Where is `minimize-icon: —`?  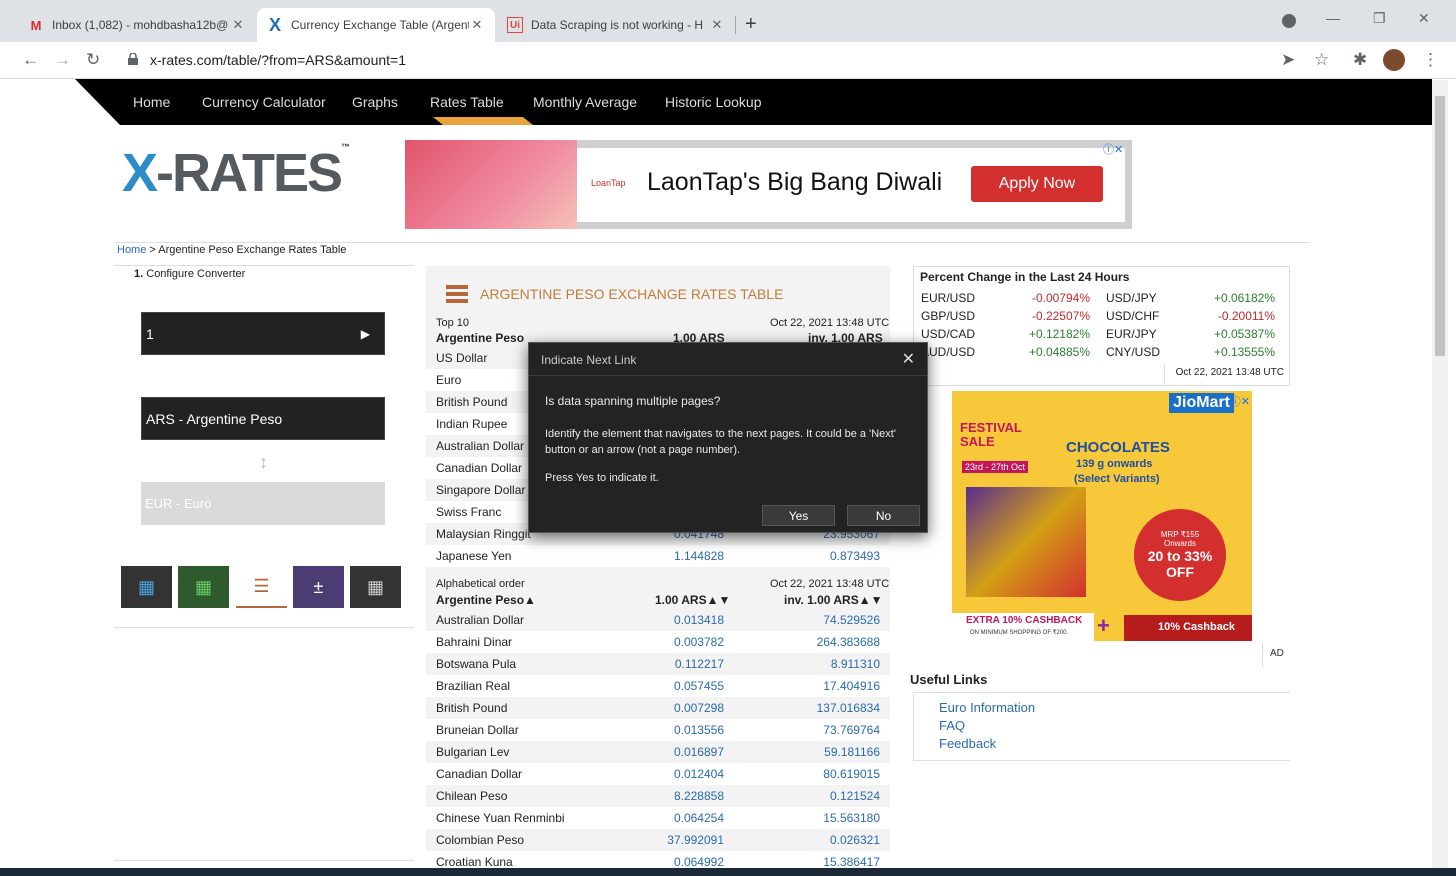 minimize-icon: — is located at coordinates (1333, 18).